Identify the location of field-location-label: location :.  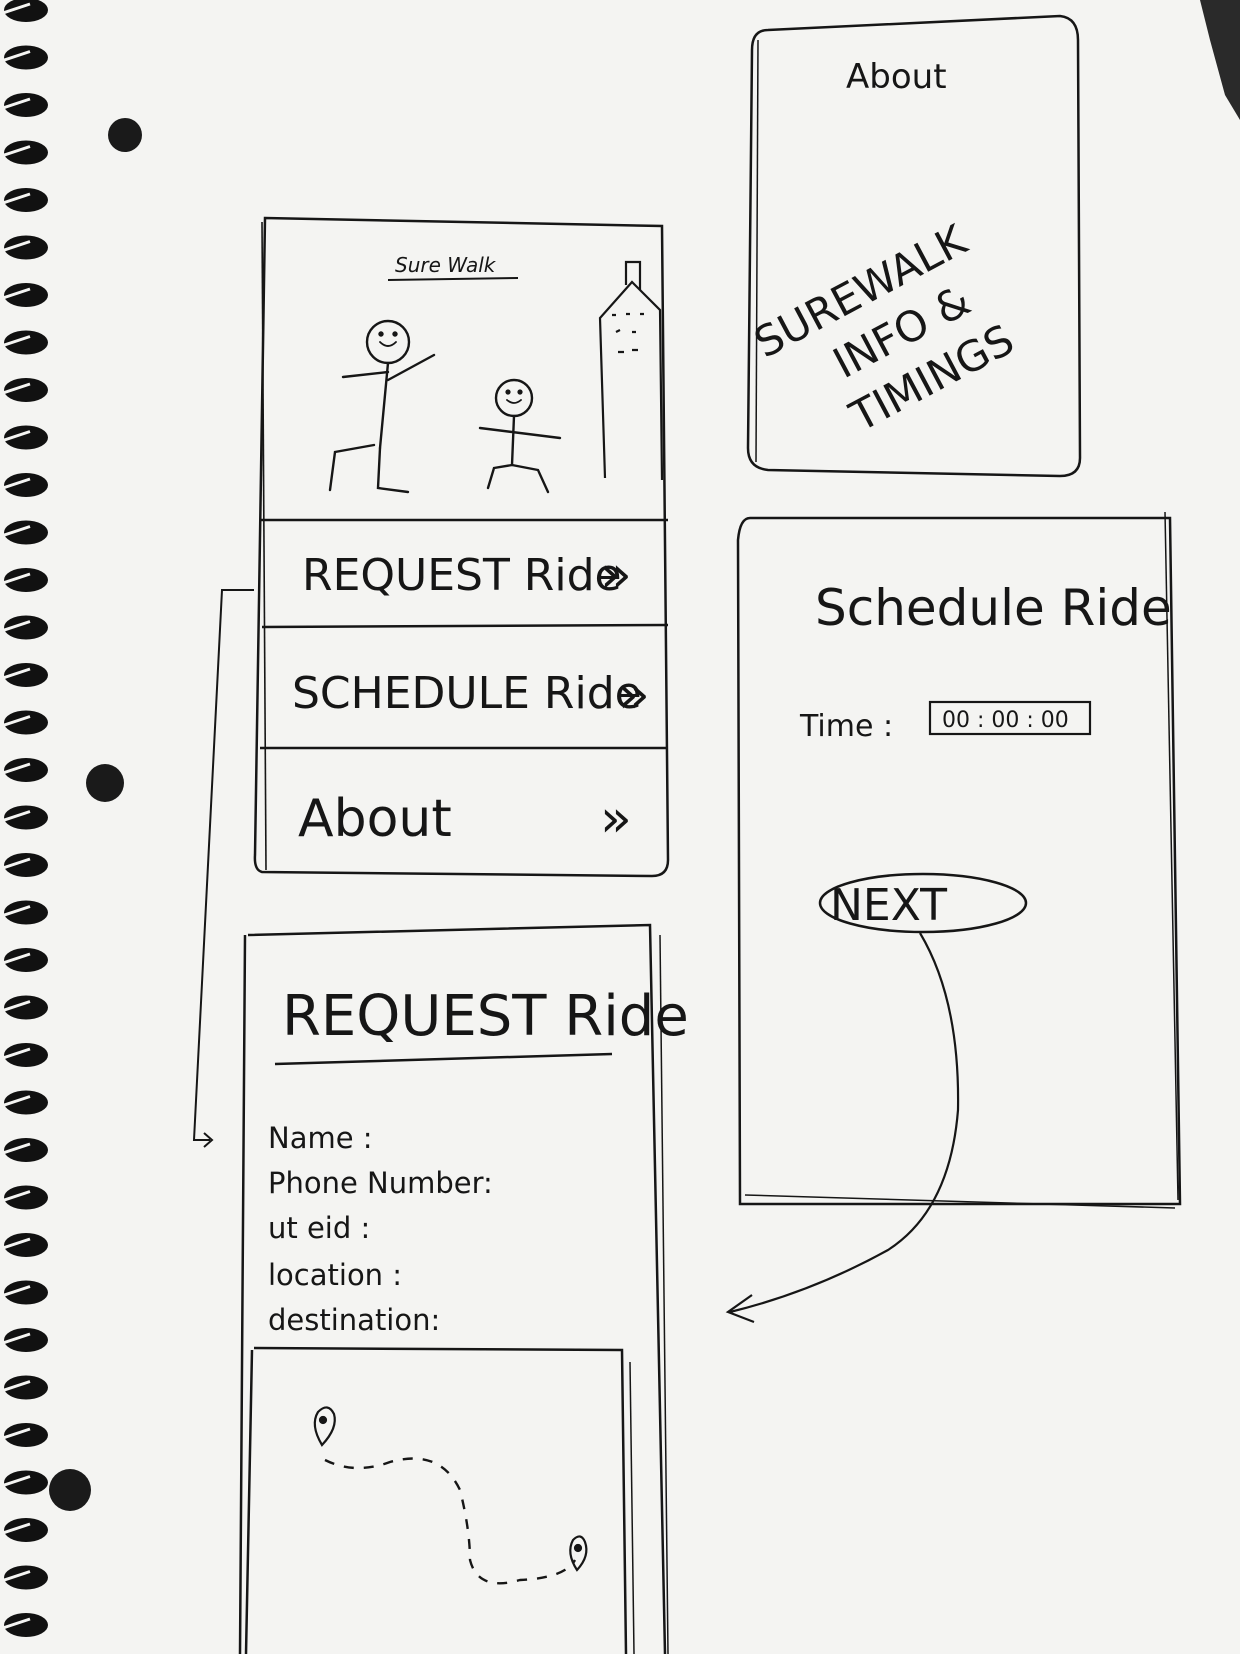
(335, 1275).